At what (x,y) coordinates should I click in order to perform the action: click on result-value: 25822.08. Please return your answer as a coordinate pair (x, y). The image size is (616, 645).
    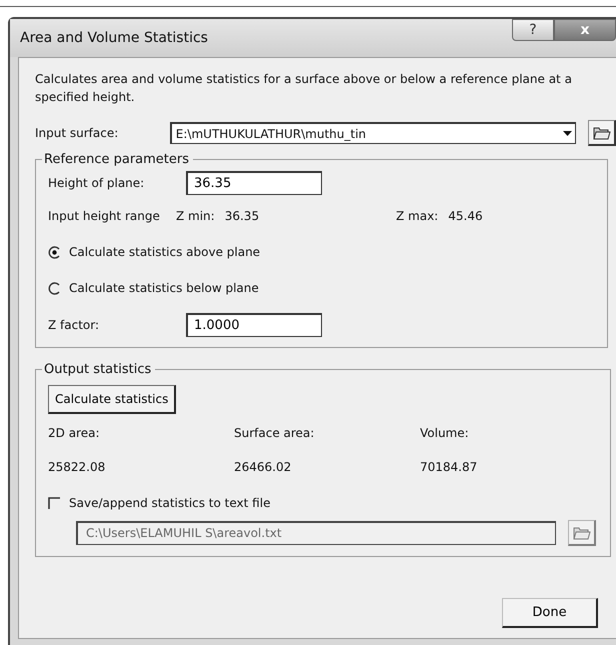
    Looking at the image, I should click on (77, 467).